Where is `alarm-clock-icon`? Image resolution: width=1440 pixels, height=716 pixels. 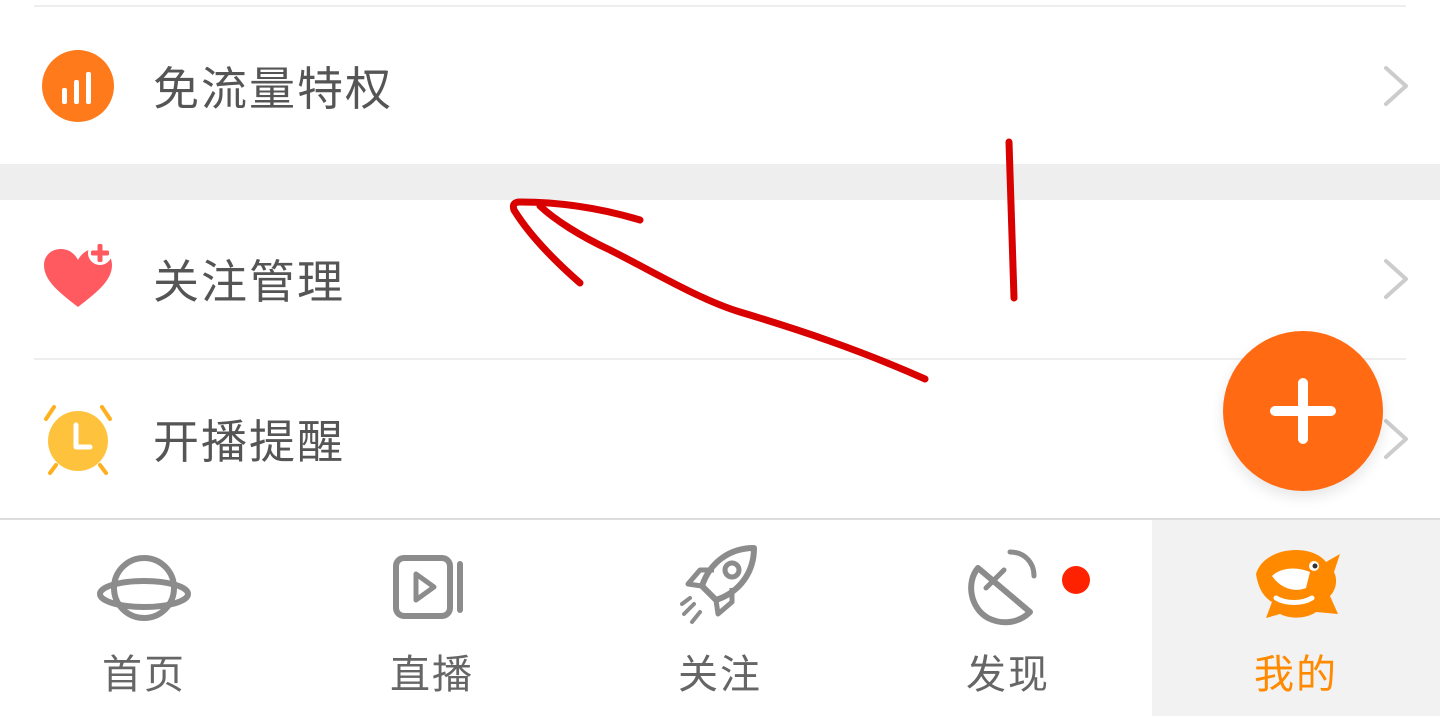 alarm-clock-icon is located at coordinates (78, 440).